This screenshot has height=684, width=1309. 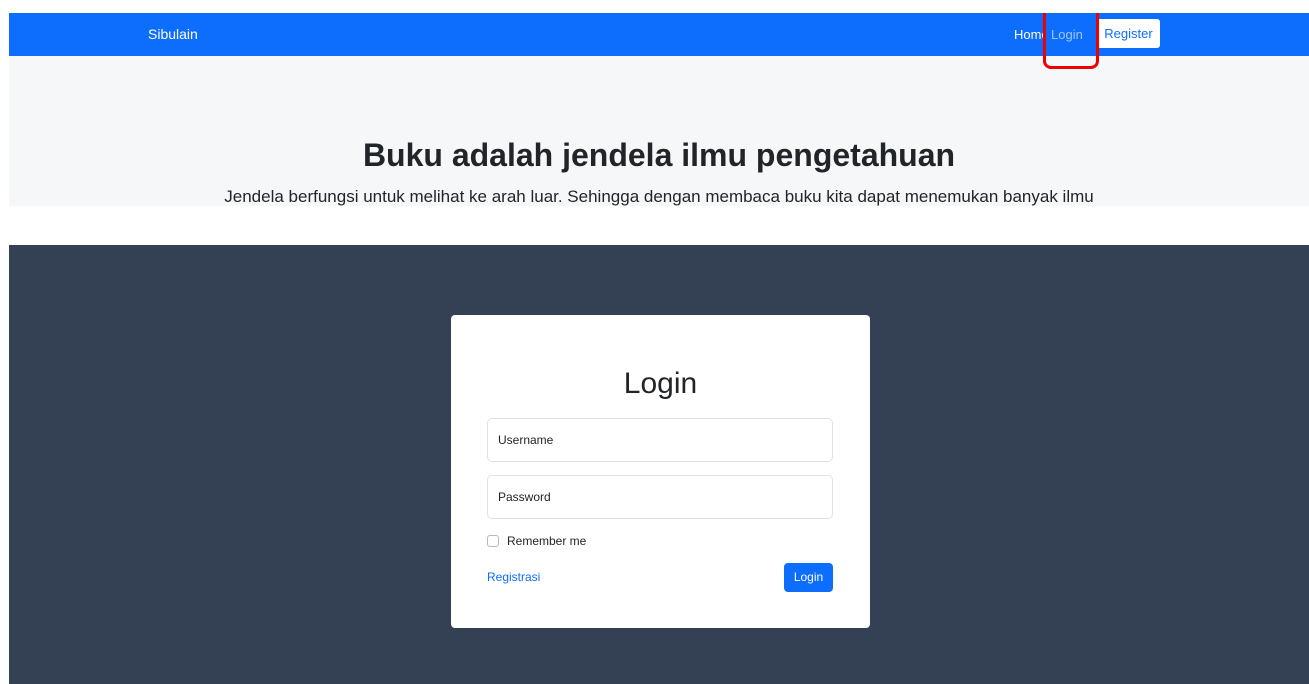 I want to click on login-title: Login, so click(x=660, y=383).